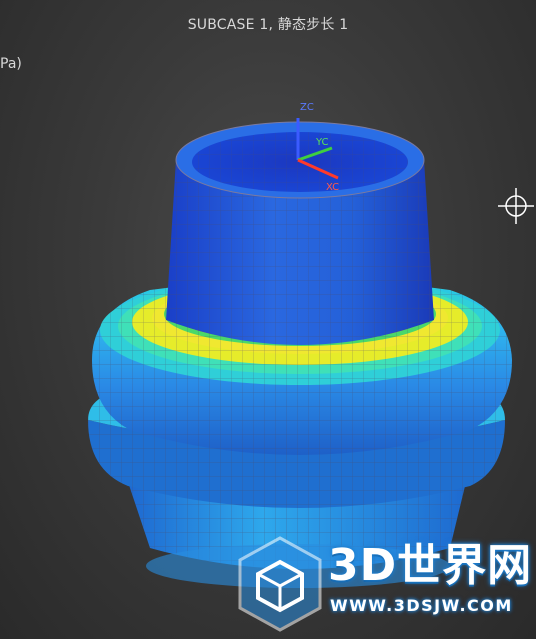 Image resolution: width=536 pixels, height=639 pixels. I want to click on cube-logo-icon, so click(280, 584).